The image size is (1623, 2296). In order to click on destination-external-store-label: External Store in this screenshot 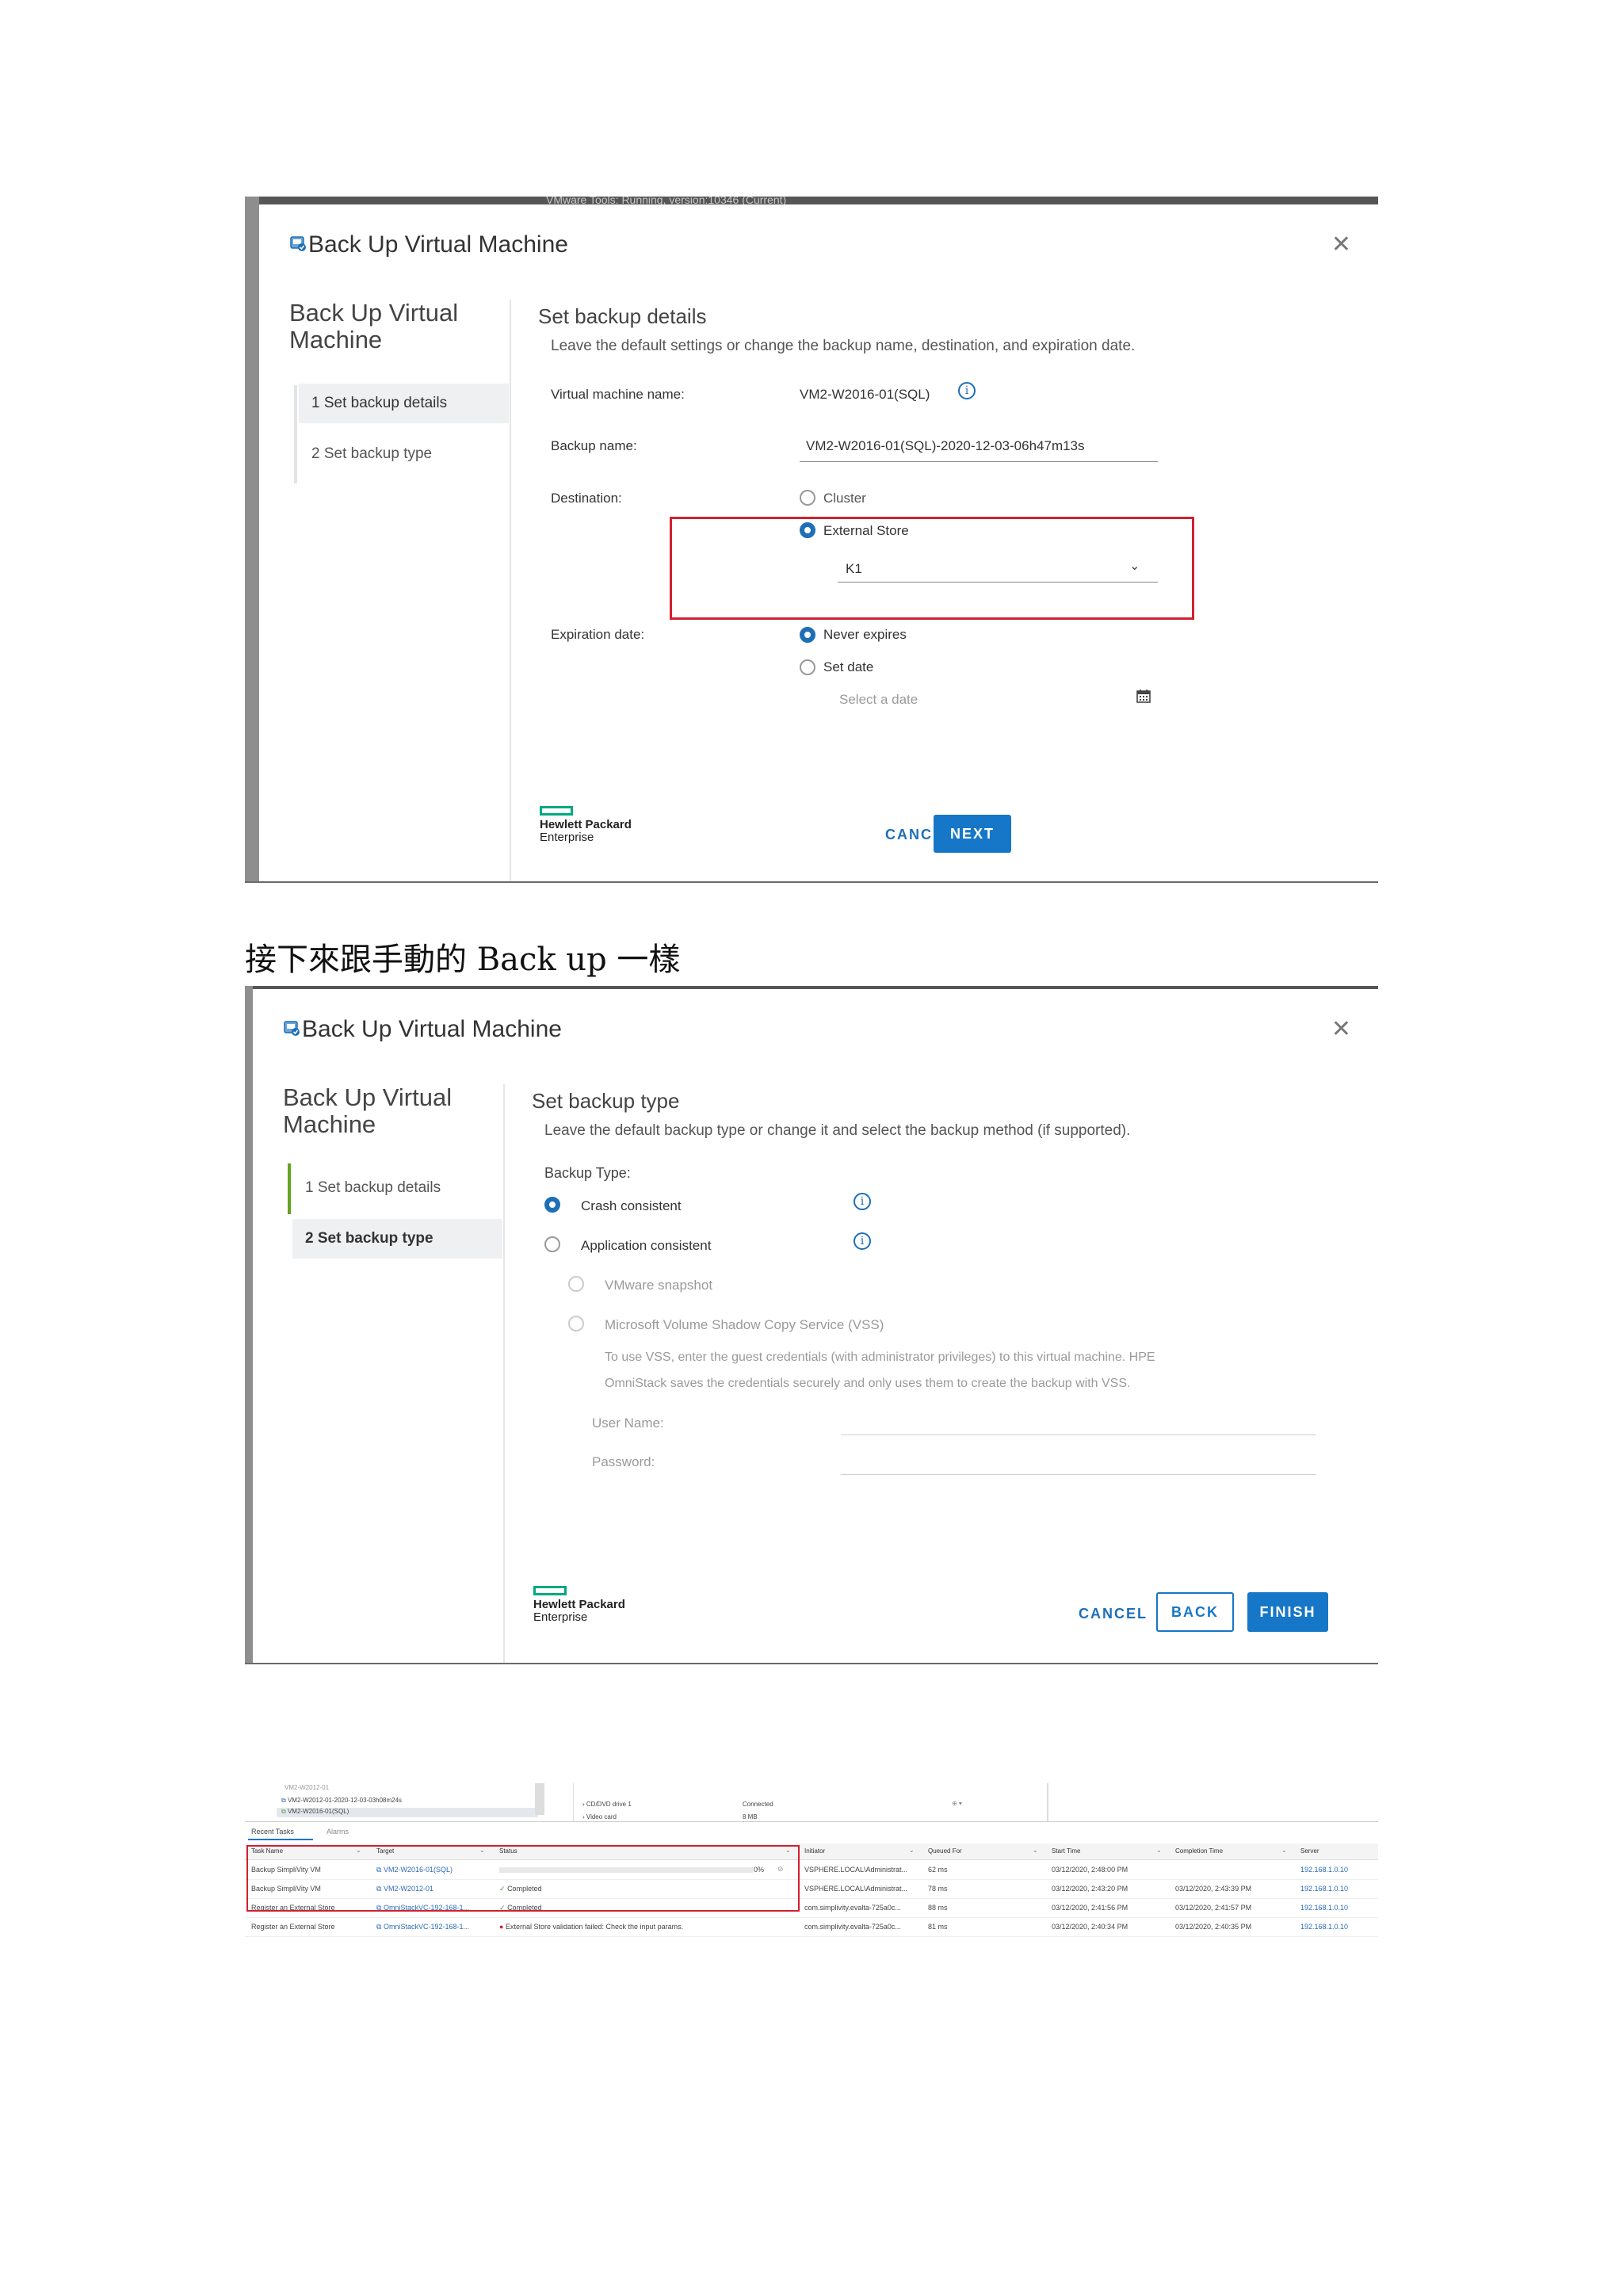, I will do `click(866, 530)`.